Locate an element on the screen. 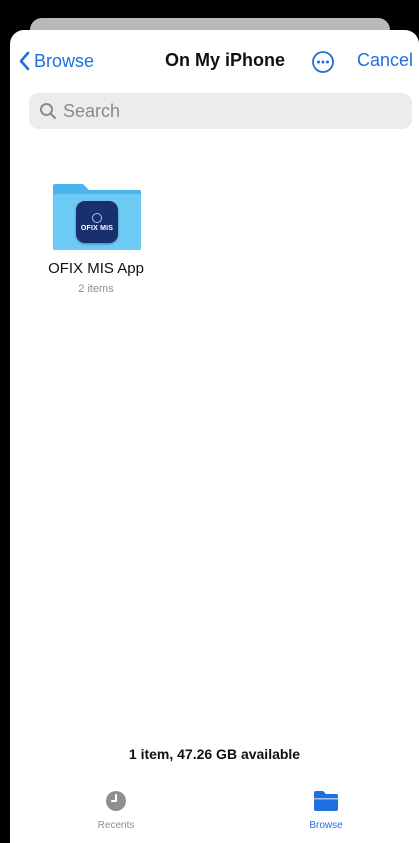 Image resolution: width=419 pixels, height=843 pixels. folder-icon is located at coordinates (326, 801).